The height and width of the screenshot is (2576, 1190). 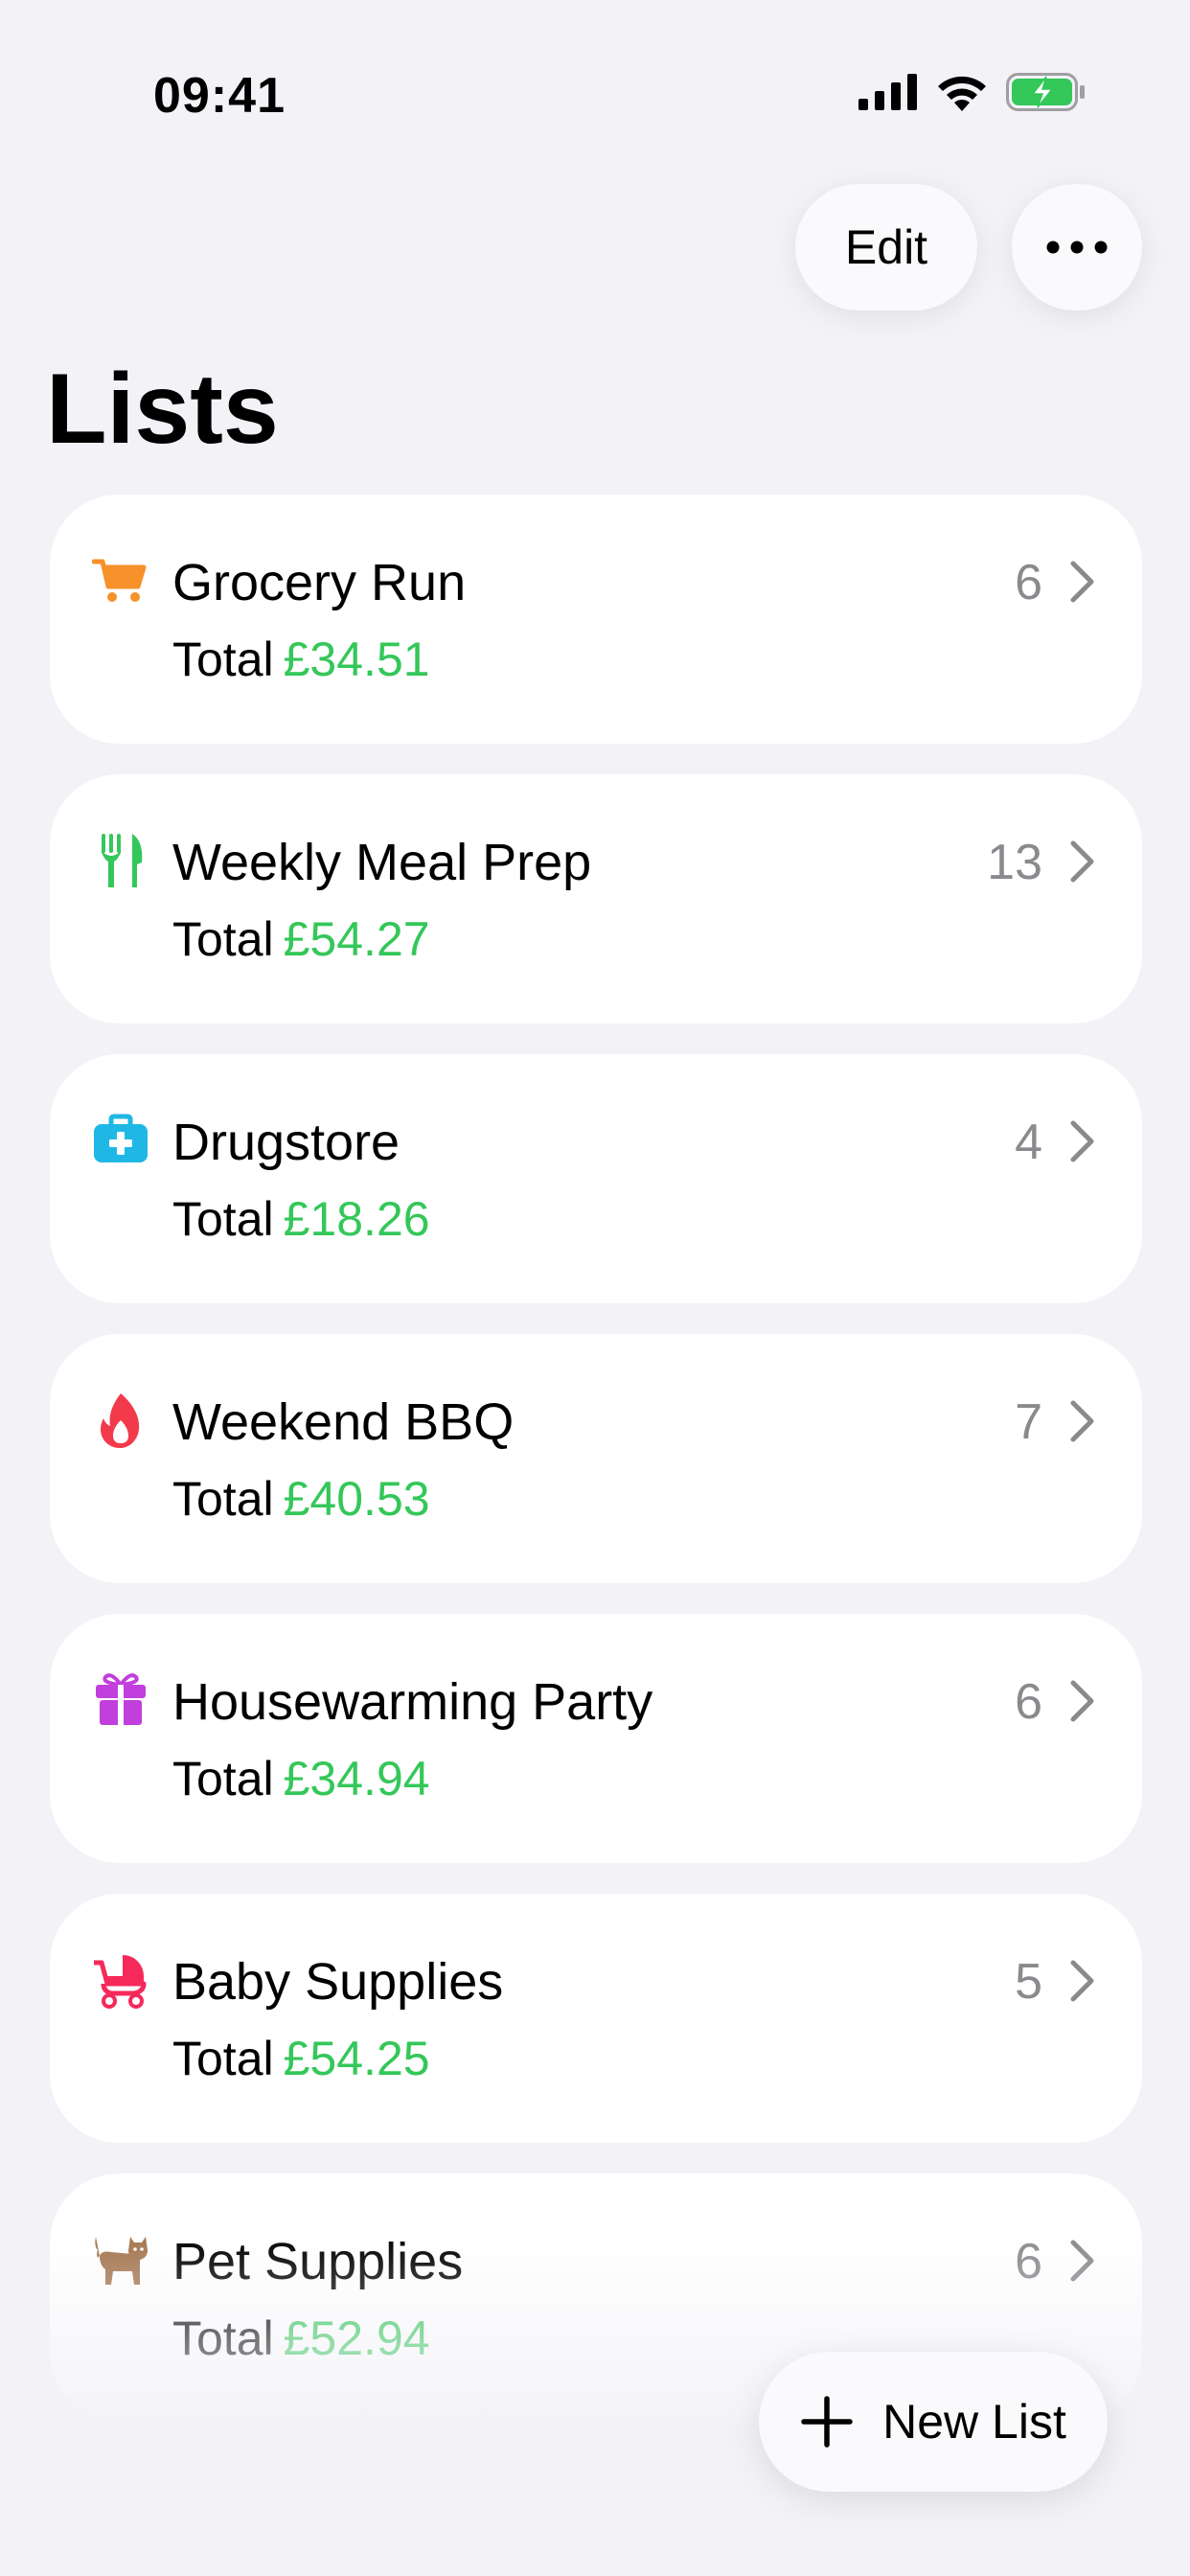 I want to click on list-card-weekly-meal-prep: Weekly Meal Prep Total £54.27 13, so click(x=596, y=899).